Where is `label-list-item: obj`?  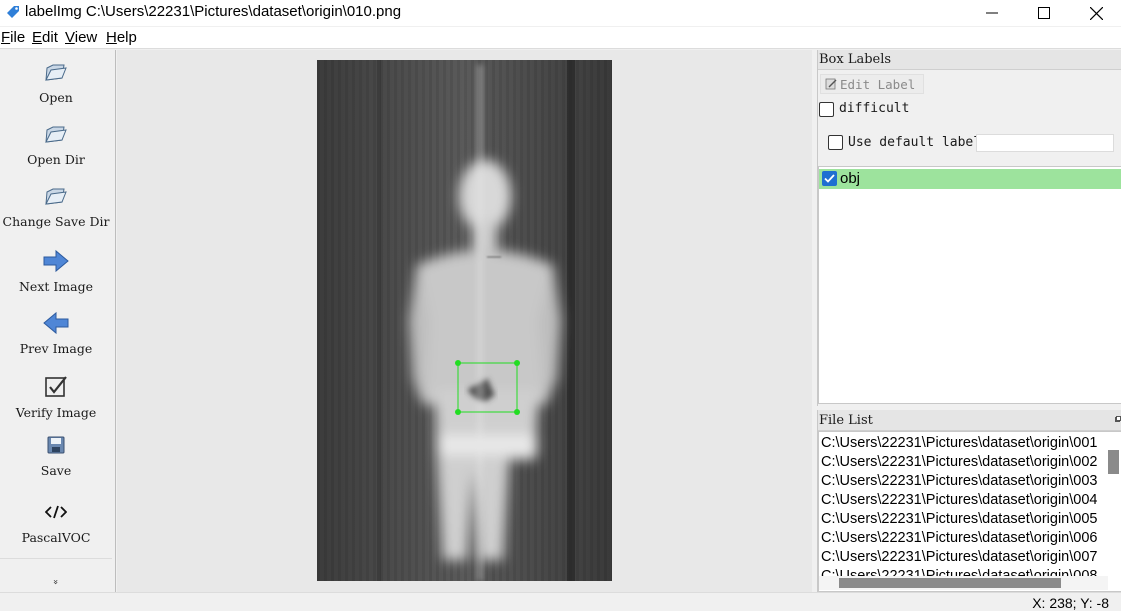
label-list-item: obj is located at coordinates (970, 179).